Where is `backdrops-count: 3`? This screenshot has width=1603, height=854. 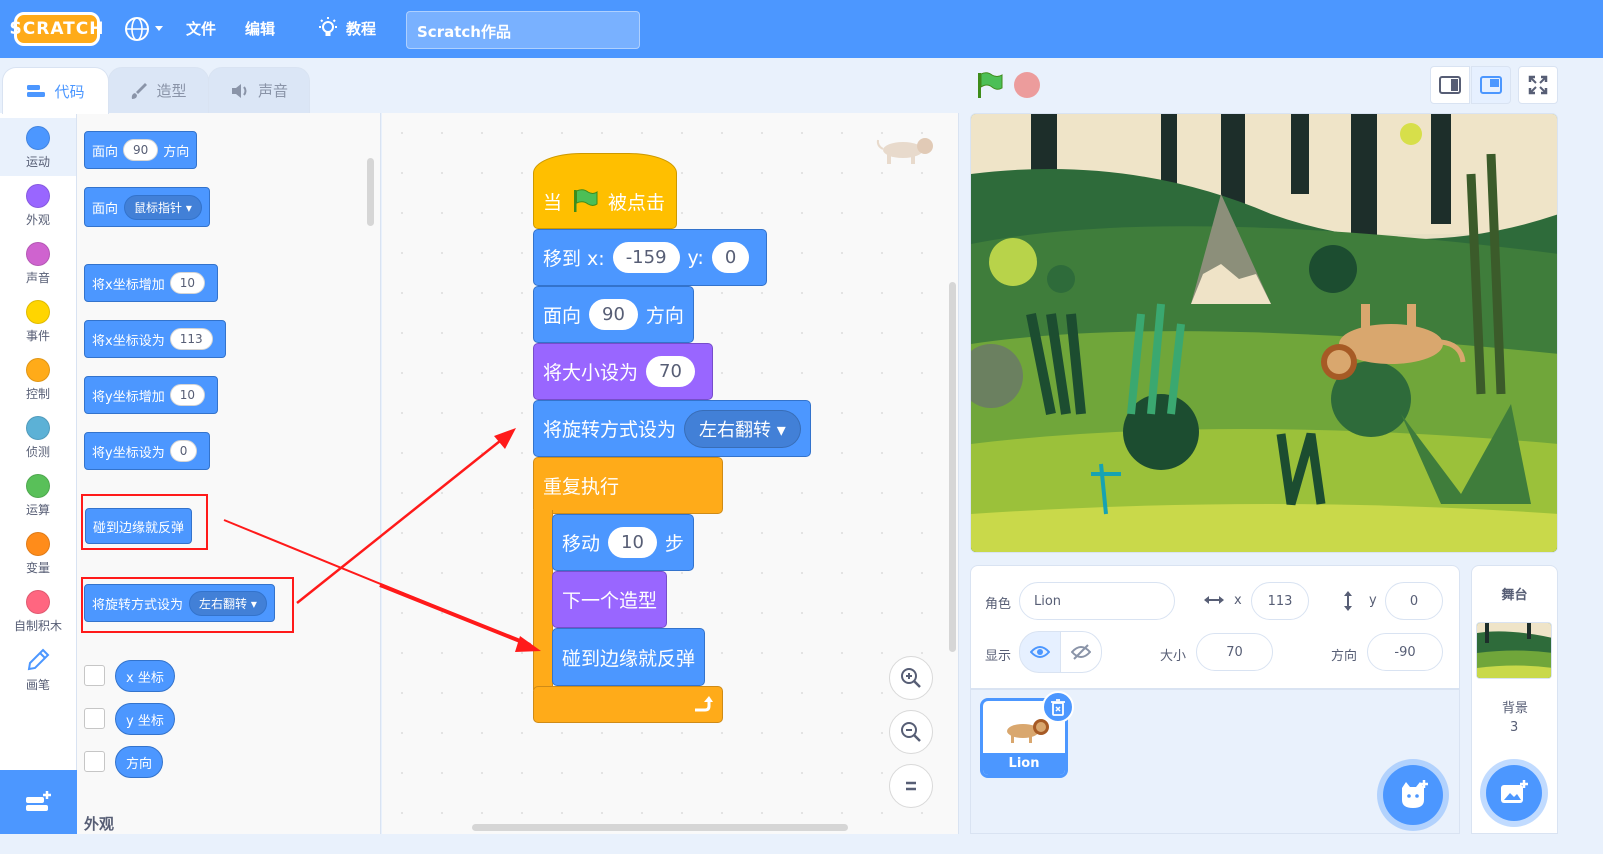
backdrops-count: 3 is located at coordinates (1514, 727).